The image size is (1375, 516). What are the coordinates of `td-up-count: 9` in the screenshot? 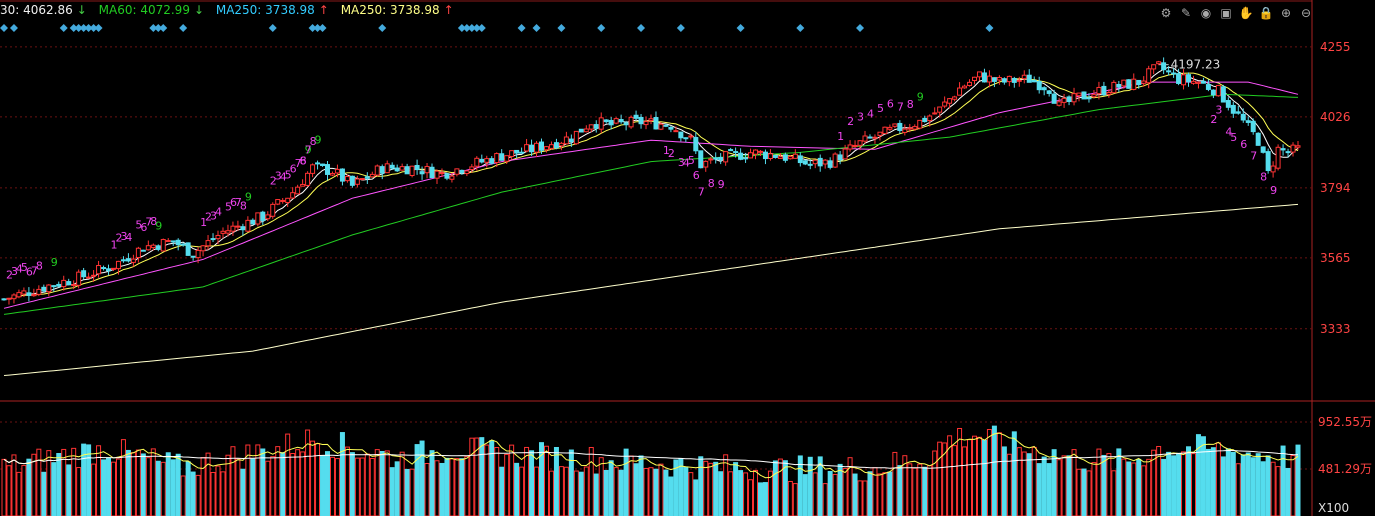 It's located at (920, 96).